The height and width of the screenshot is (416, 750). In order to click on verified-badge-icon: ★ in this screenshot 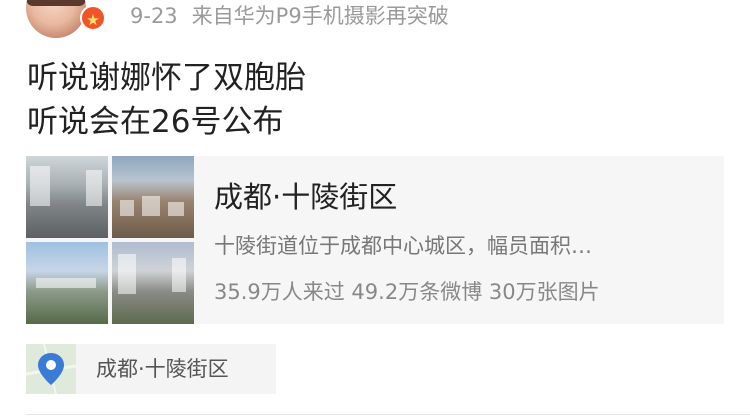, I will do `click(93, 18)`.